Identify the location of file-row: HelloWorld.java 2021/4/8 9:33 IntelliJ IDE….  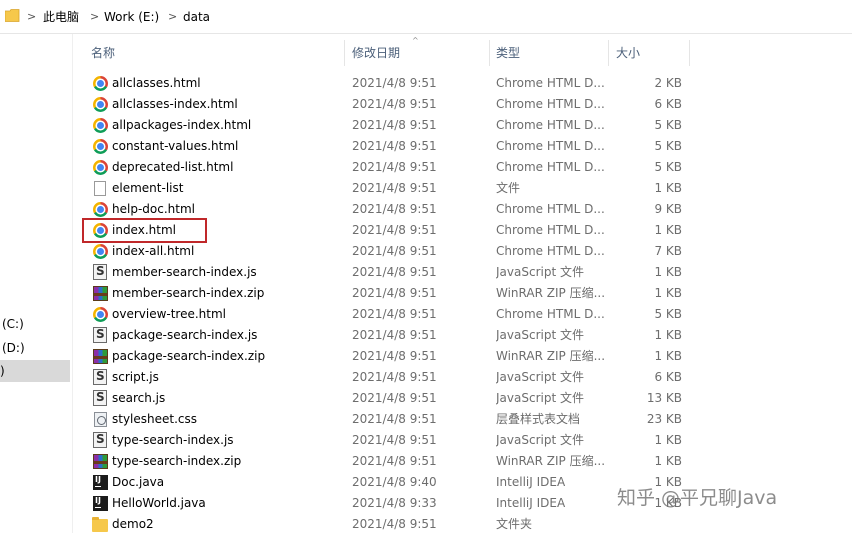
(386, 503).